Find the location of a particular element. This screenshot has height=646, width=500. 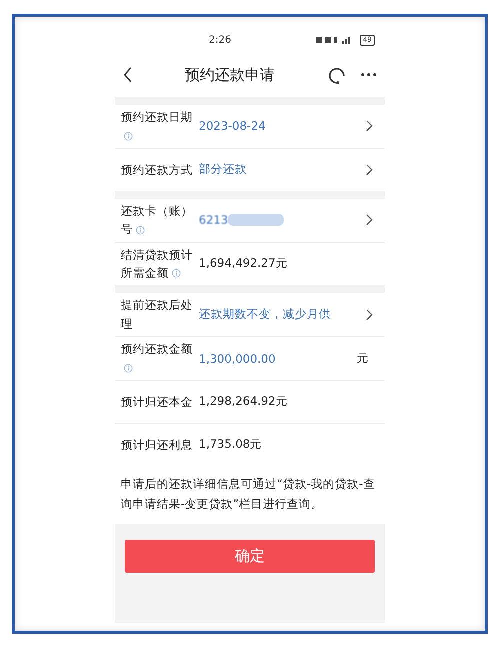

more-icon is located at coordinates (369, 75).